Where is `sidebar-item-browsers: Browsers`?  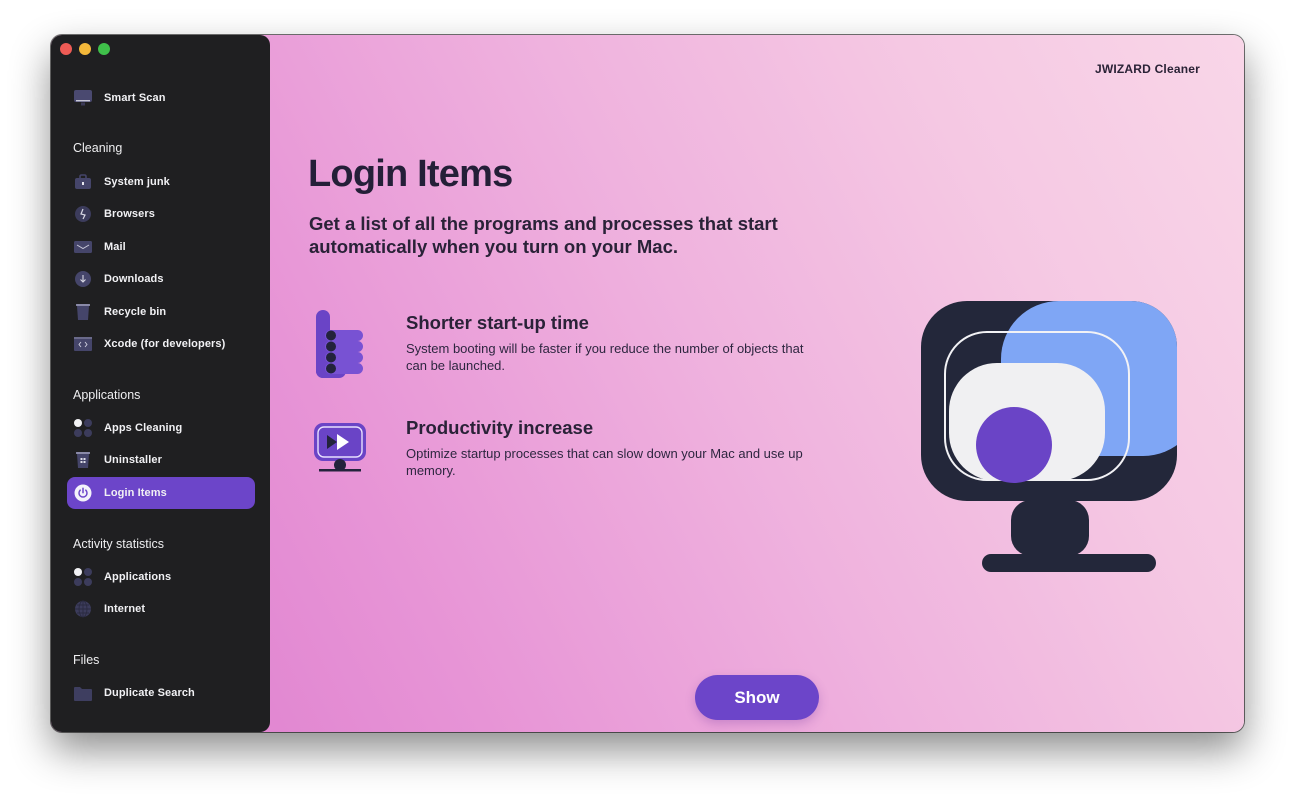
sidebar-item-browsers: Browsers is located at coordinates (161, 214).